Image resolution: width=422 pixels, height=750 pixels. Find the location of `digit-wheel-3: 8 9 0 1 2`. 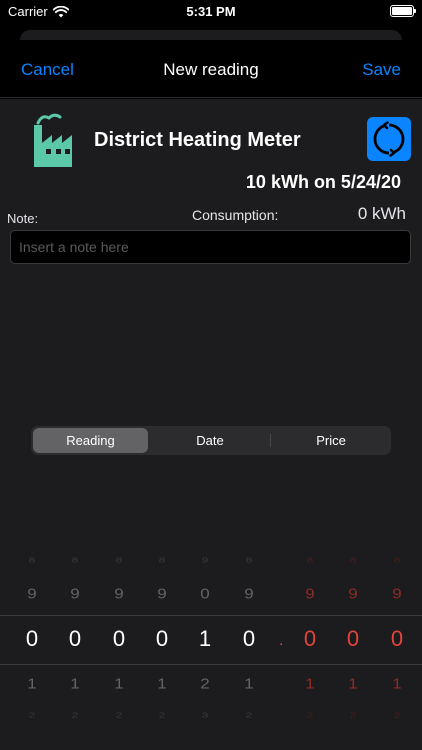

digit-wheel-3: 8 9 0 1 2 is located at coordinates (119, 650).